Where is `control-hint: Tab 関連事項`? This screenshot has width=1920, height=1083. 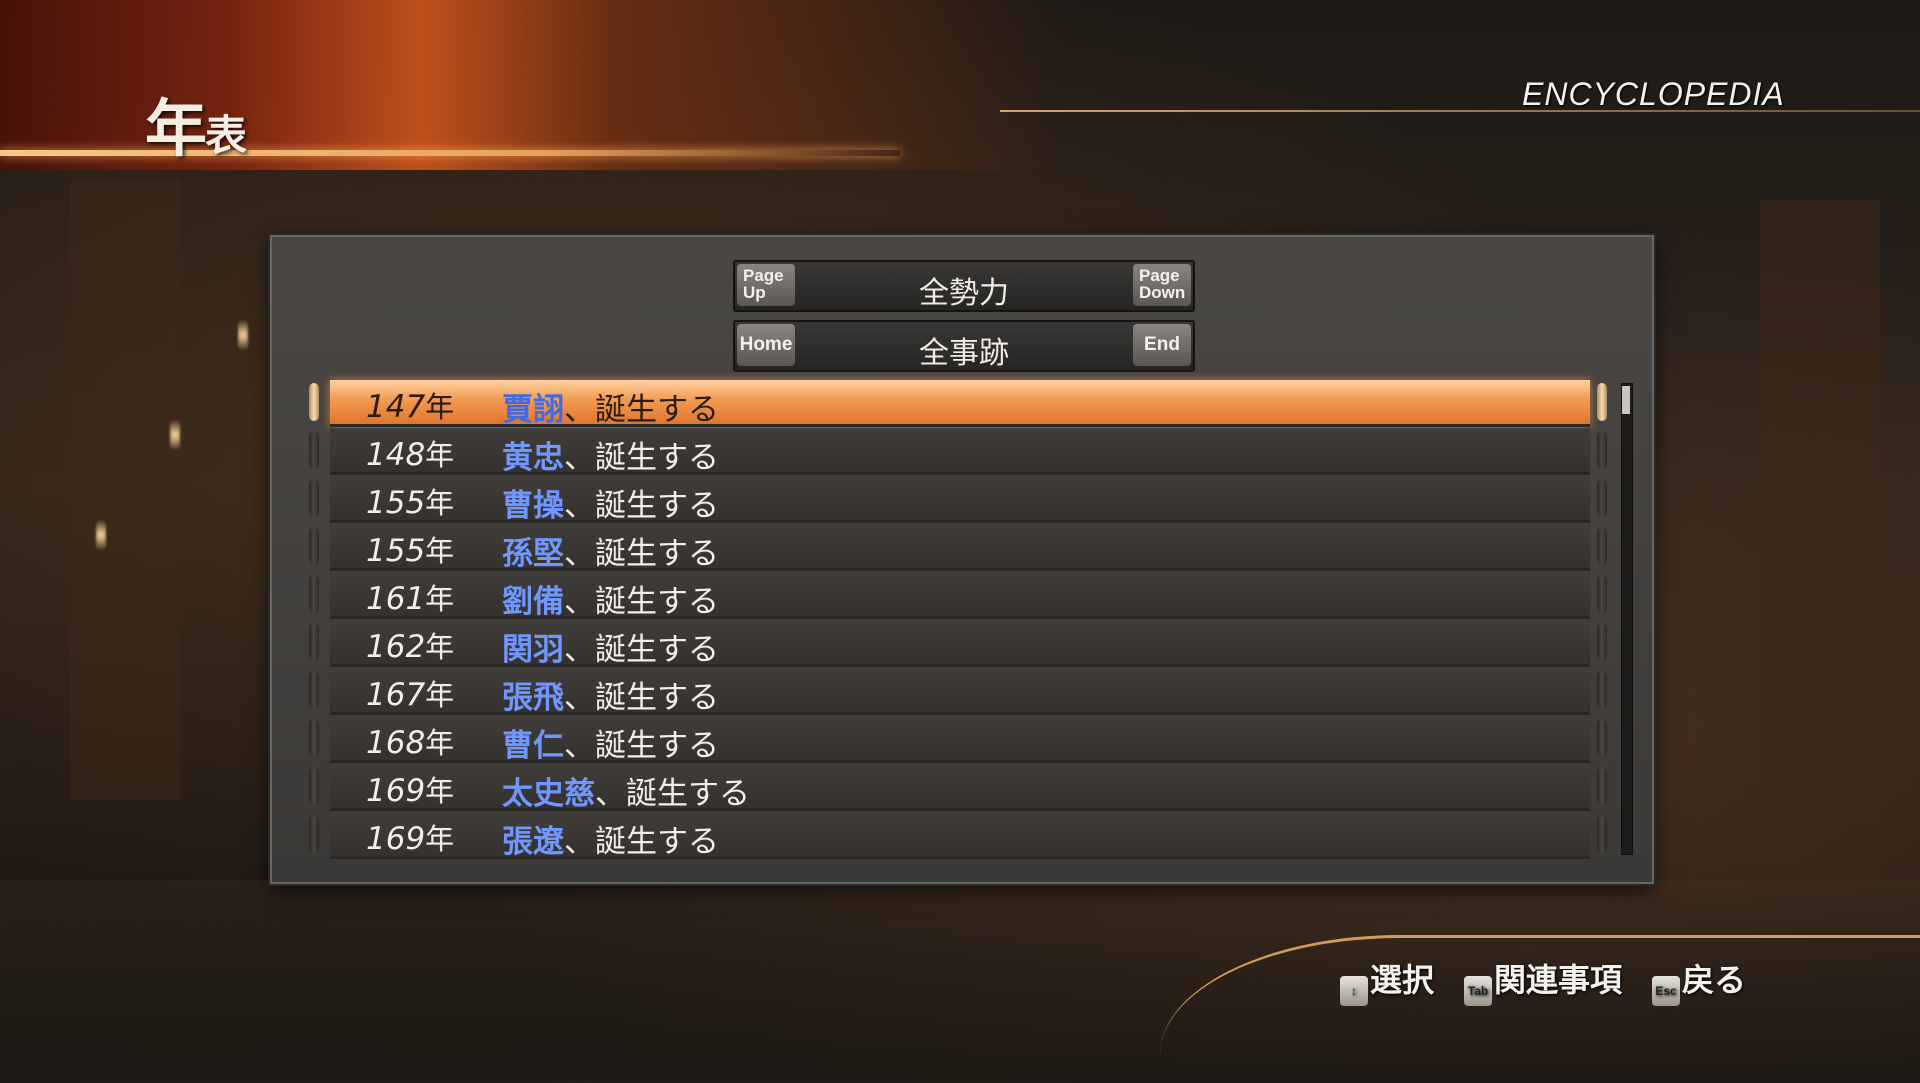 control-hint: Tab 関連事項 is located at coordinates (1543, 980).